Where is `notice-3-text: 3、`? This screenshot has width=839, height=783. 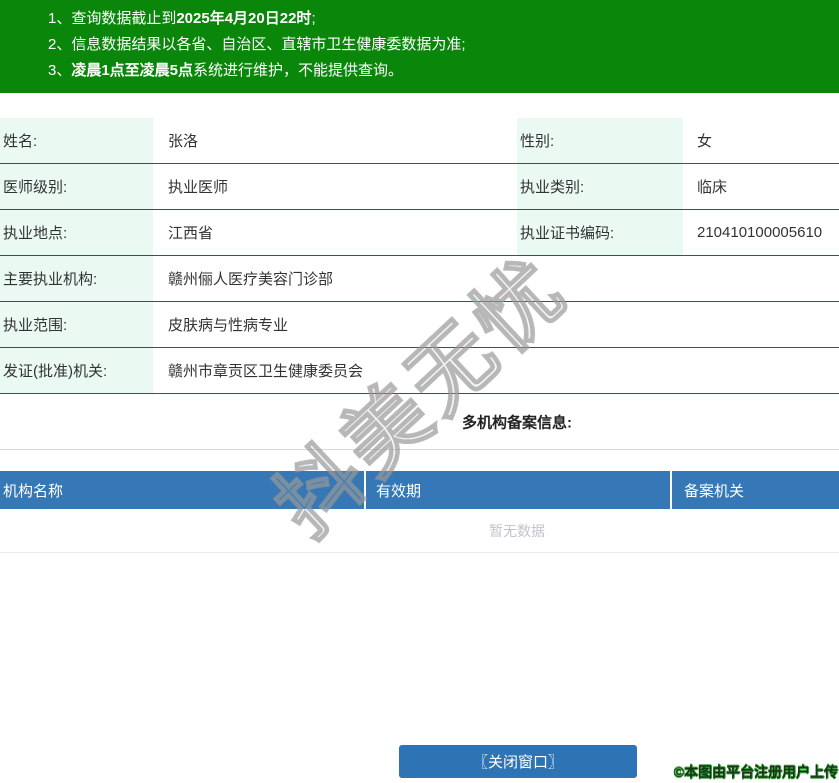 notice-3-text: 3、 is located at coordinates (60, 70).